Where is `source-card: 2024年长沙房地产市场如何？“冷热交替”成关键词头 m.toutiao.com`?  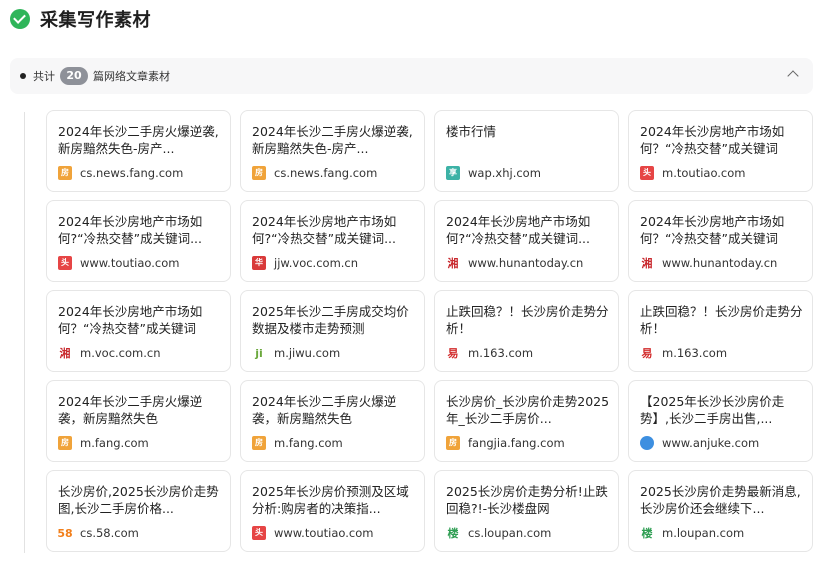 source-card: 2024年长沙房地产市场如何？“冷热交替”成关键词头 m.toutiao.com is located at coordinates (720, 151).